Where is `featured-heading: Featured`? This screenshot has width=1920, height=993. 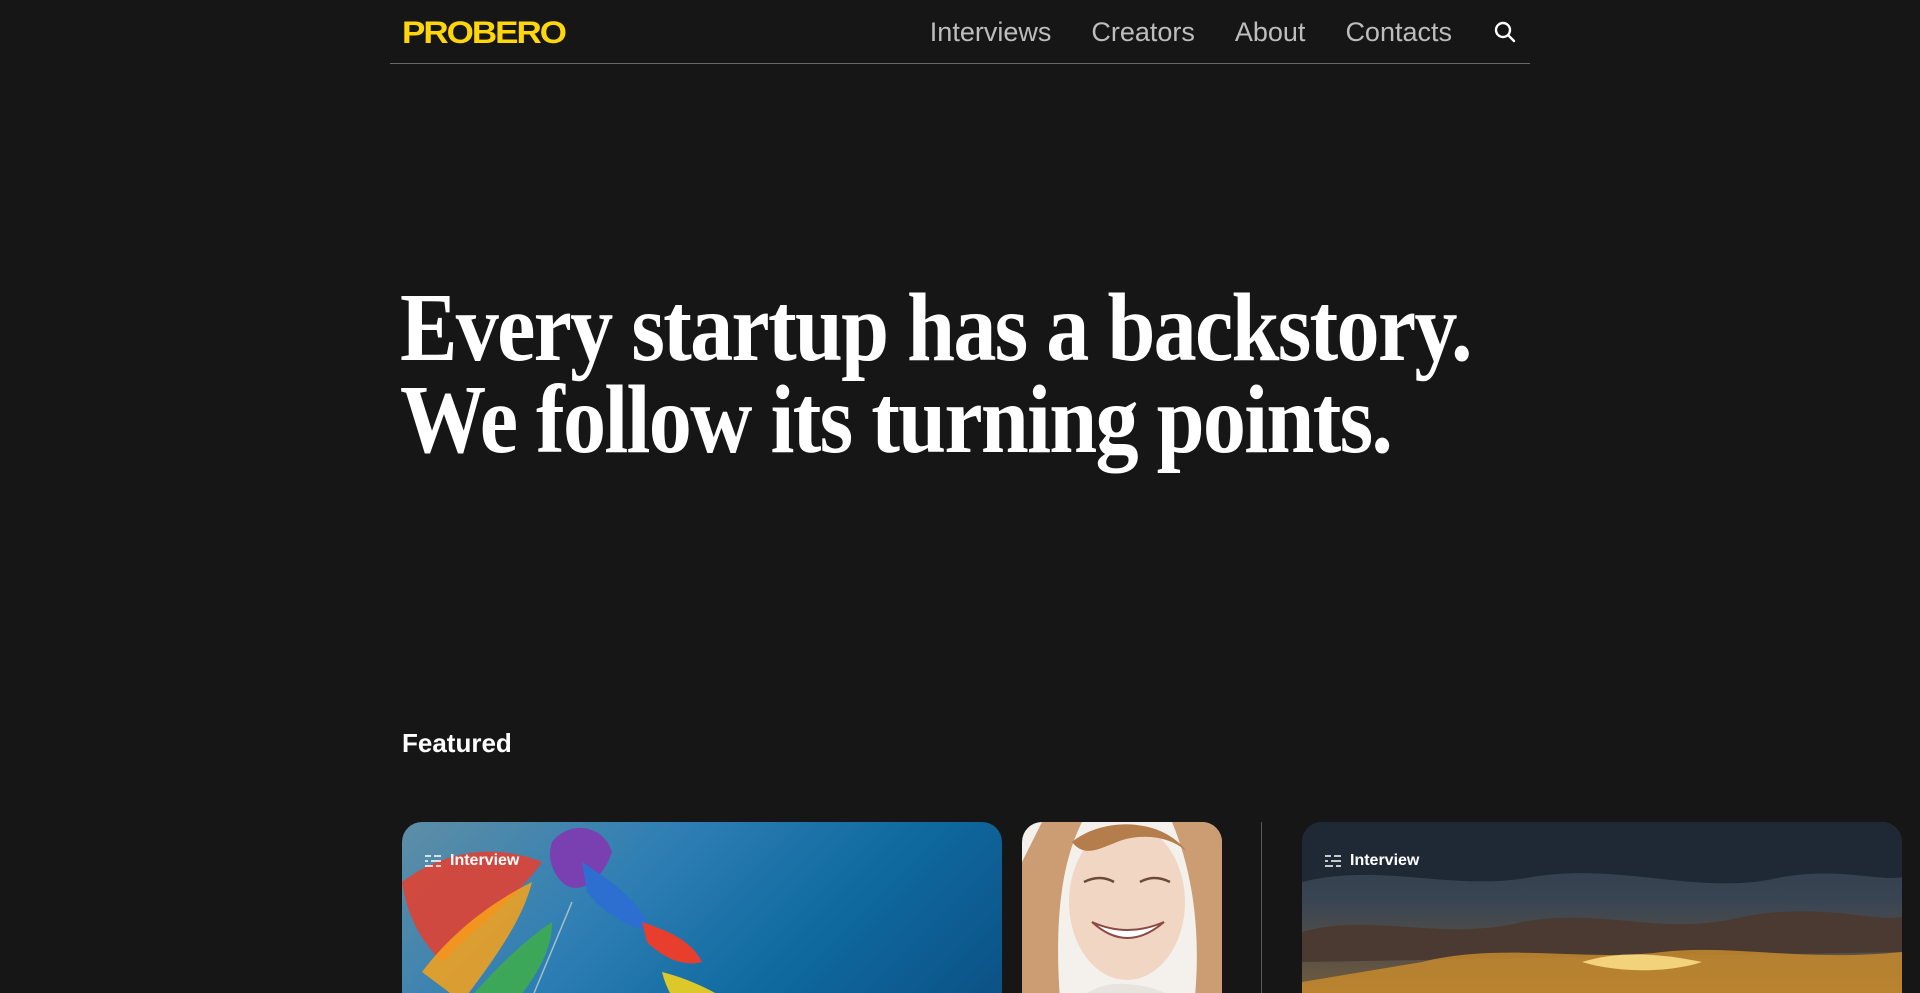 featured-heading: Featured is located at coordinates (457, 743).